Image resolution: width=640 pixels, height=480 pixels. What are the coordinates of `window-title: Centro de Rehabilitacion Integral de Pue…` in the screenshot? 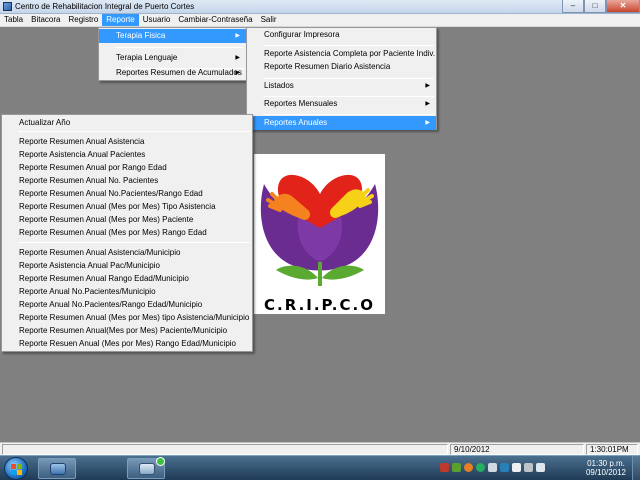 It's located at (105, 6).